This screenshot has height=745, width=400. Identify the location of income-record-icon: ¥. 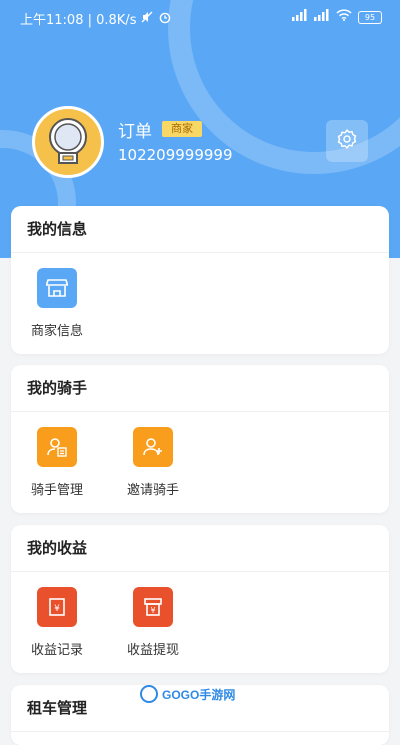
(57, 607).